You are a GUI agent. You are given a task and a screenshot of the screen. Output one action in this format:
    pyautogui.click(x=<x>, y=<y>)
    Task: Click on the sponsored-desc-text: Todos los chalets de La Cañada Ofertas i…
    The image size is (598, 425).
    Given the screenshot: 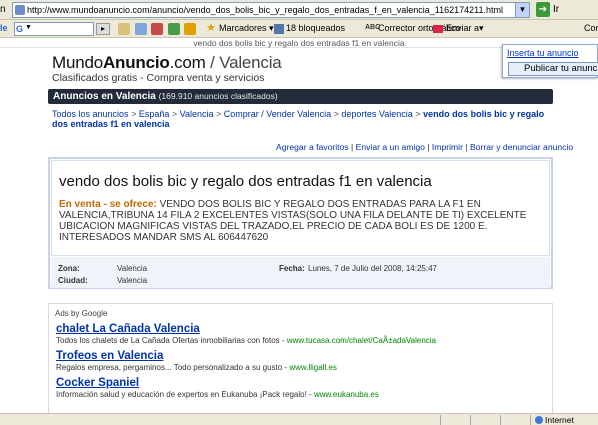 What is the action you would take?
    pyautogui.click(x=171, y=340)
    